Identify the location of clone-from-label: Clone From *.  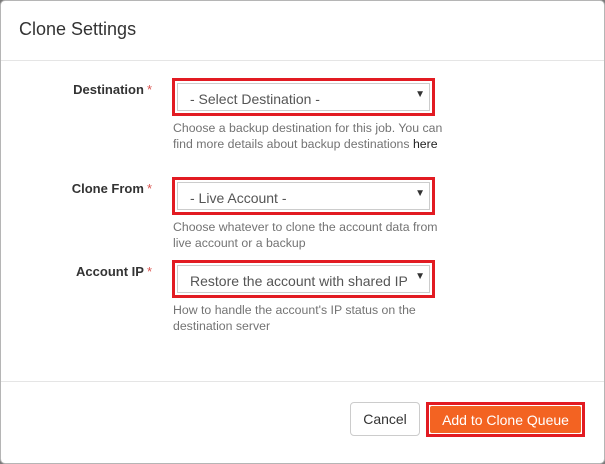
(111, 188).